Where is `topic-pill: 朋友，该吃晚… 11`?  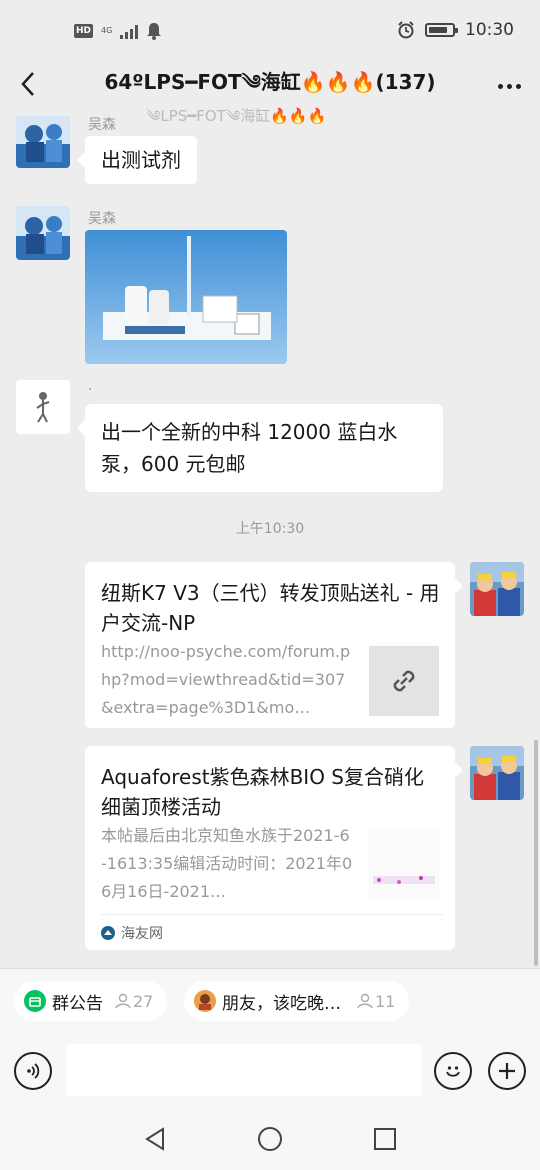
topic-pill: 朋友，该吃晚… 11 is located at coordinates (297, 1001).